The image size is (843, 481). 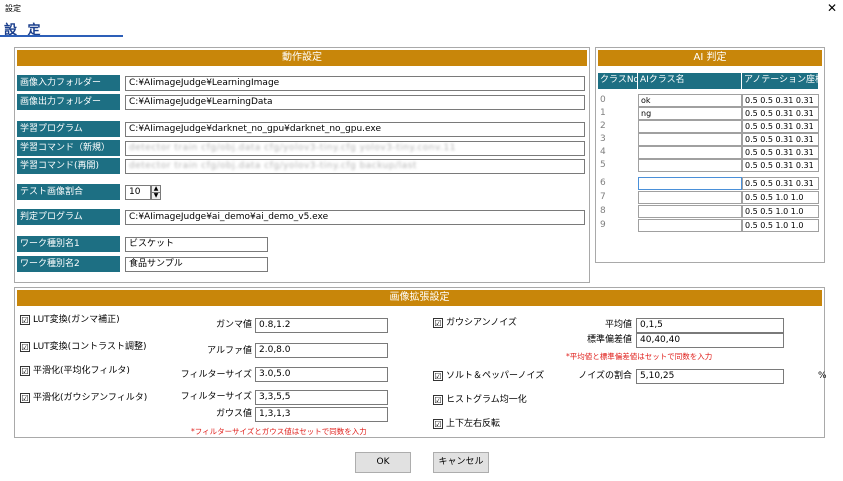 What do you see at coordinates (321, 325) in the screenshot?
I see `gamma-value-input: 0.8,1.2` at bounding box center [321, 325].